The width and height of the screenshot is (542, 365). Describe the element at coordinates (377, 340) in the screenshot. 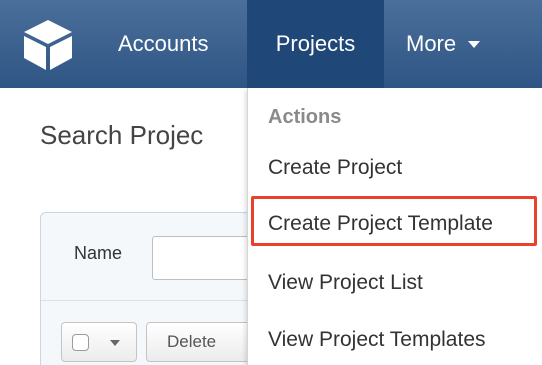

I see `menu-item-view-project-templates: View Project Templates` at that location.